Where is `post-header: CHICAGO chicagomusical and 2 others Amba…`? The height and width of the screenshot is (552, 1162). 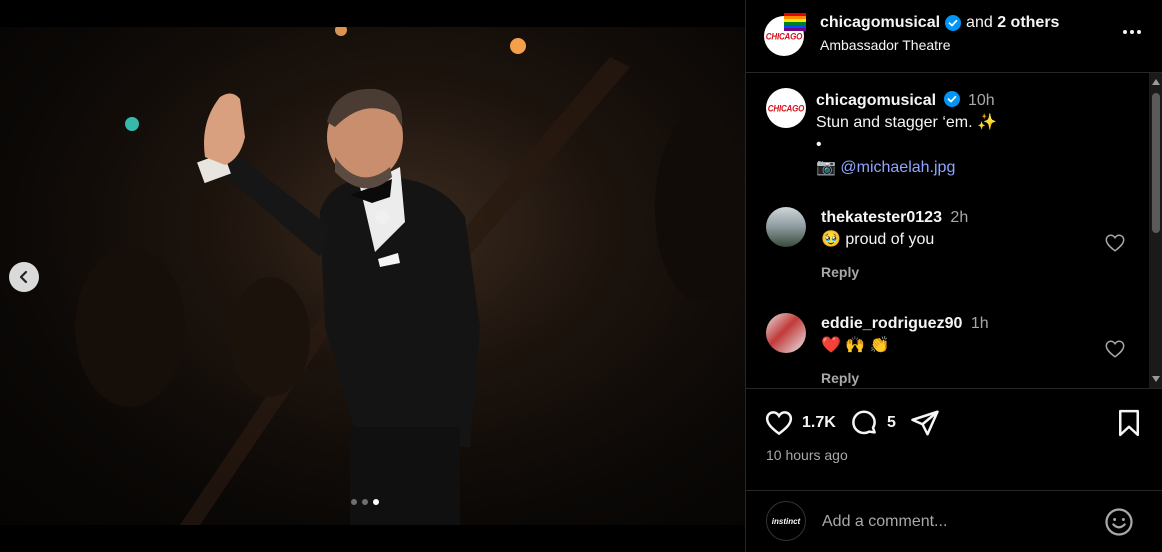 post-header: CHICAGO chicagomusical and 2 others Amba… is located at coordinates (954, 36).